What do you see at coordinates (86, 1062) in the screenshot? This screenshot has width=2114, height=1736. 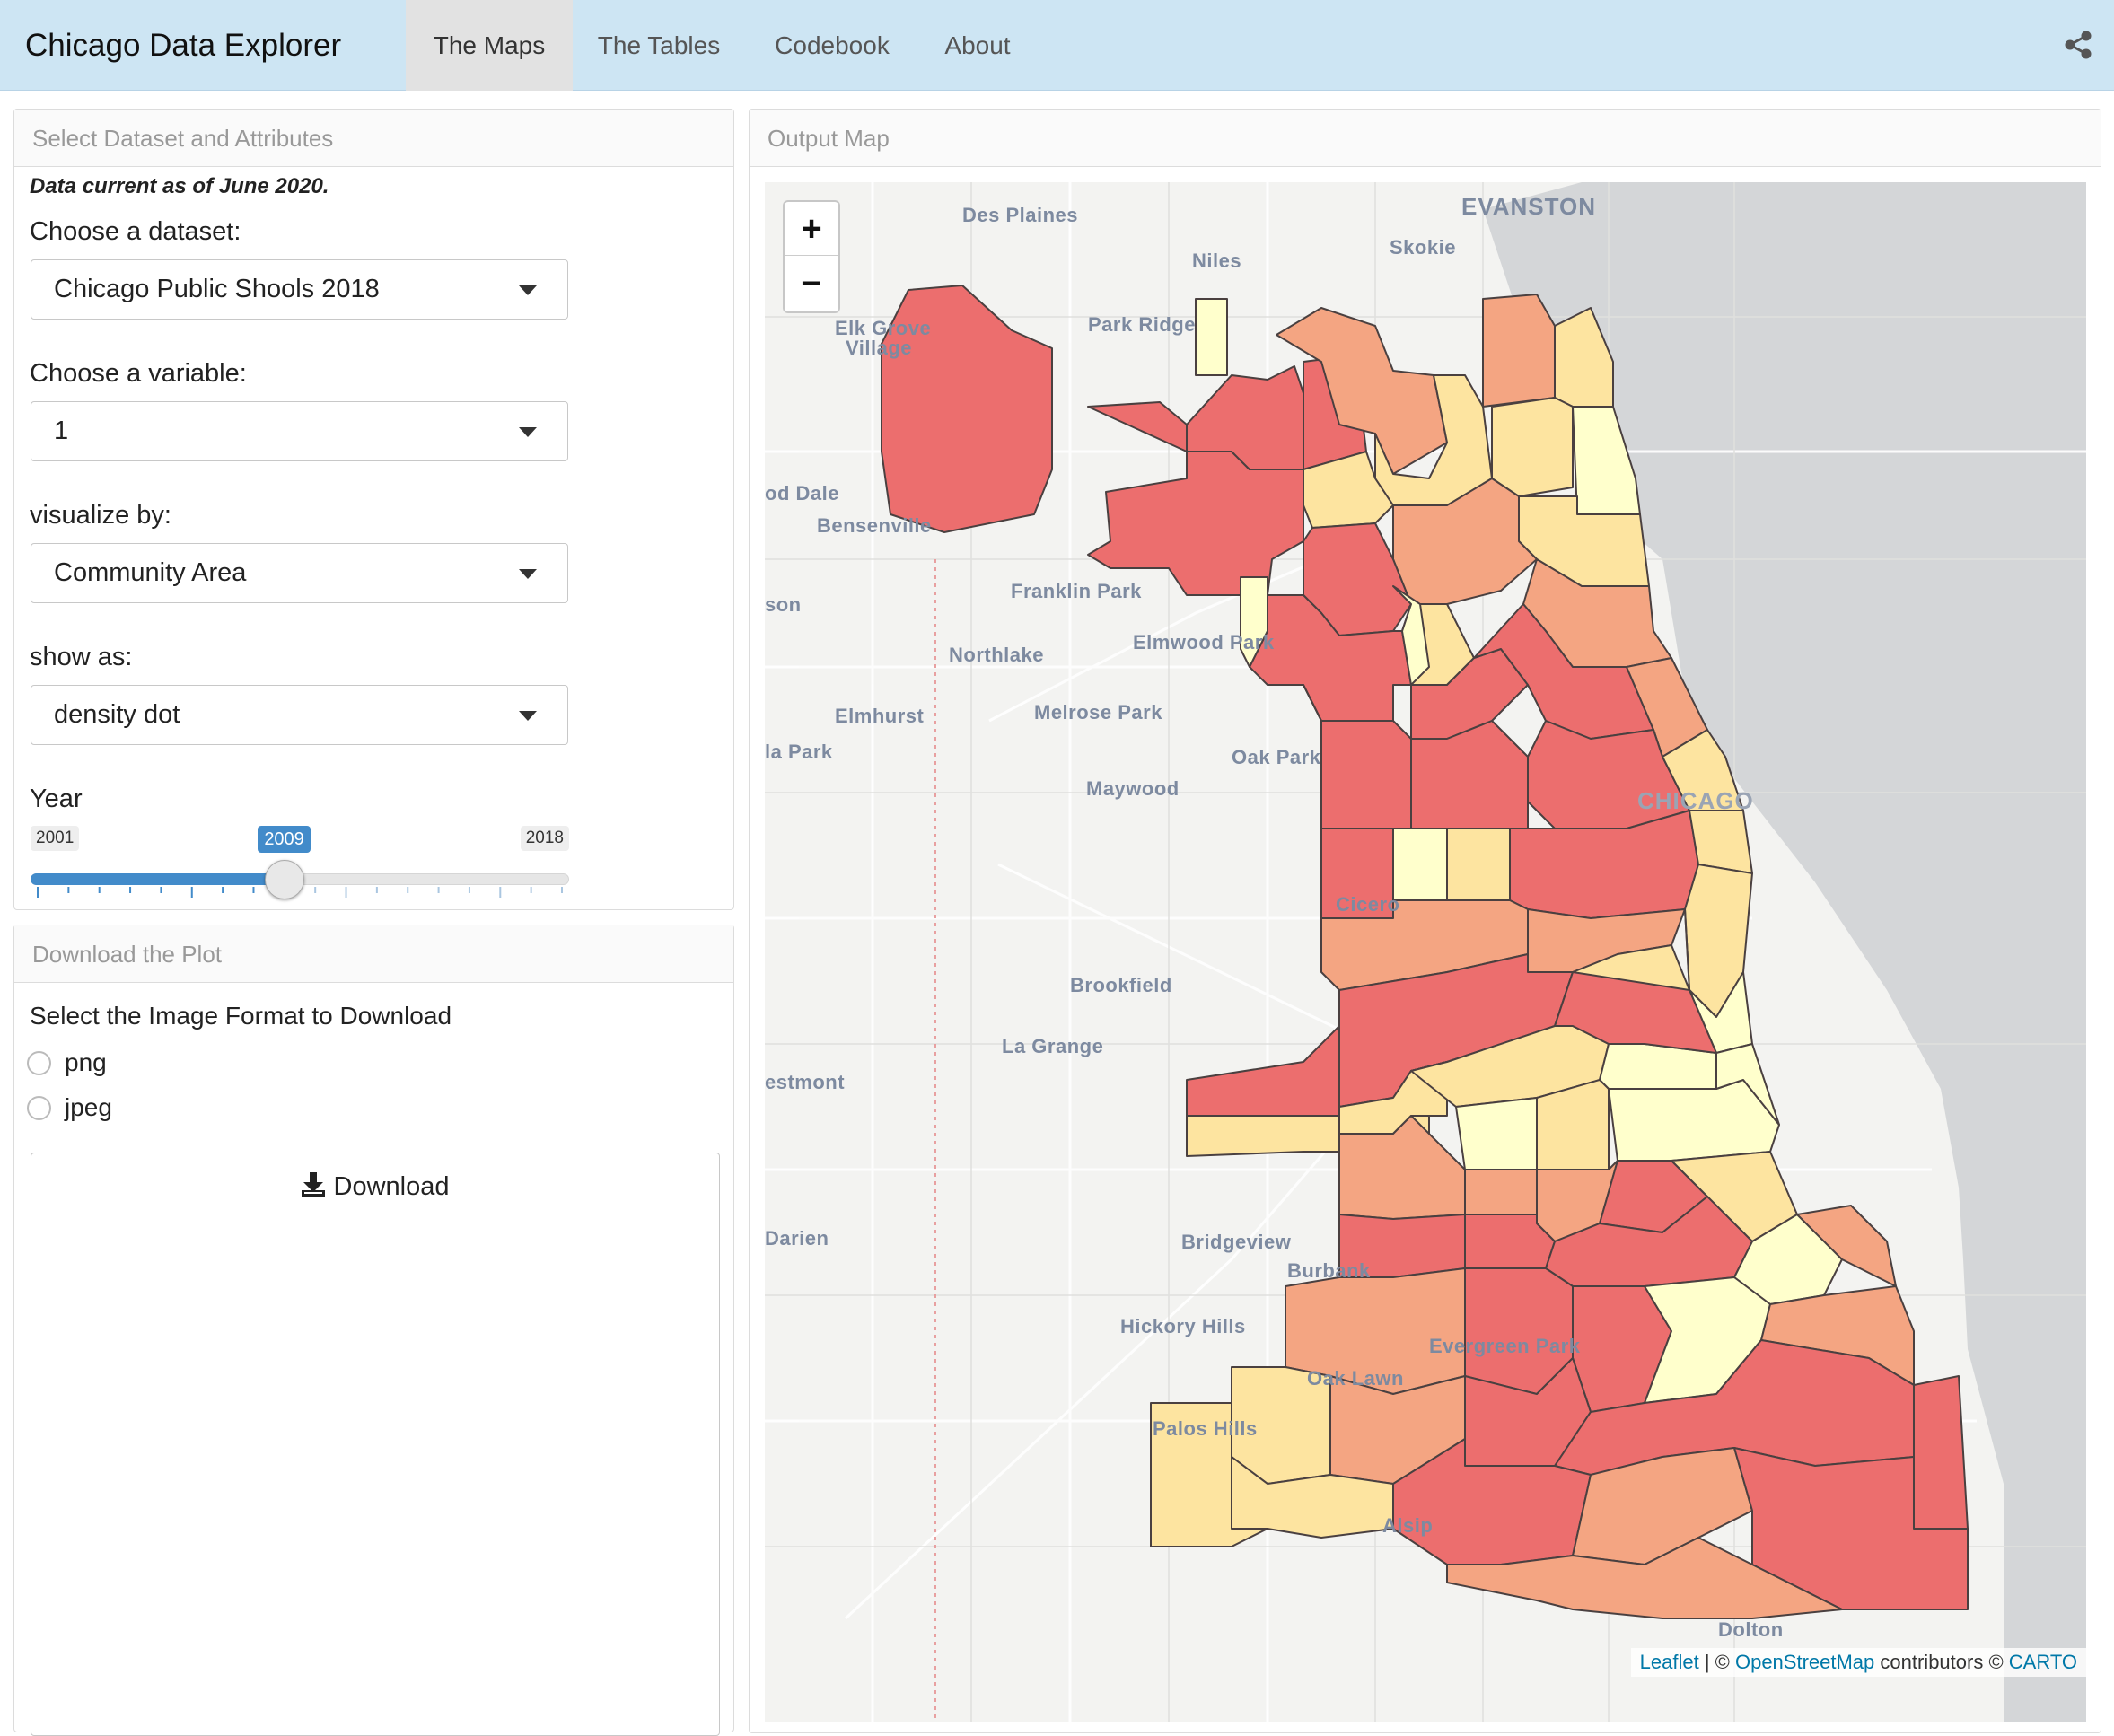 I see `radio-png-label: png` at bounding box center [86, 1062].